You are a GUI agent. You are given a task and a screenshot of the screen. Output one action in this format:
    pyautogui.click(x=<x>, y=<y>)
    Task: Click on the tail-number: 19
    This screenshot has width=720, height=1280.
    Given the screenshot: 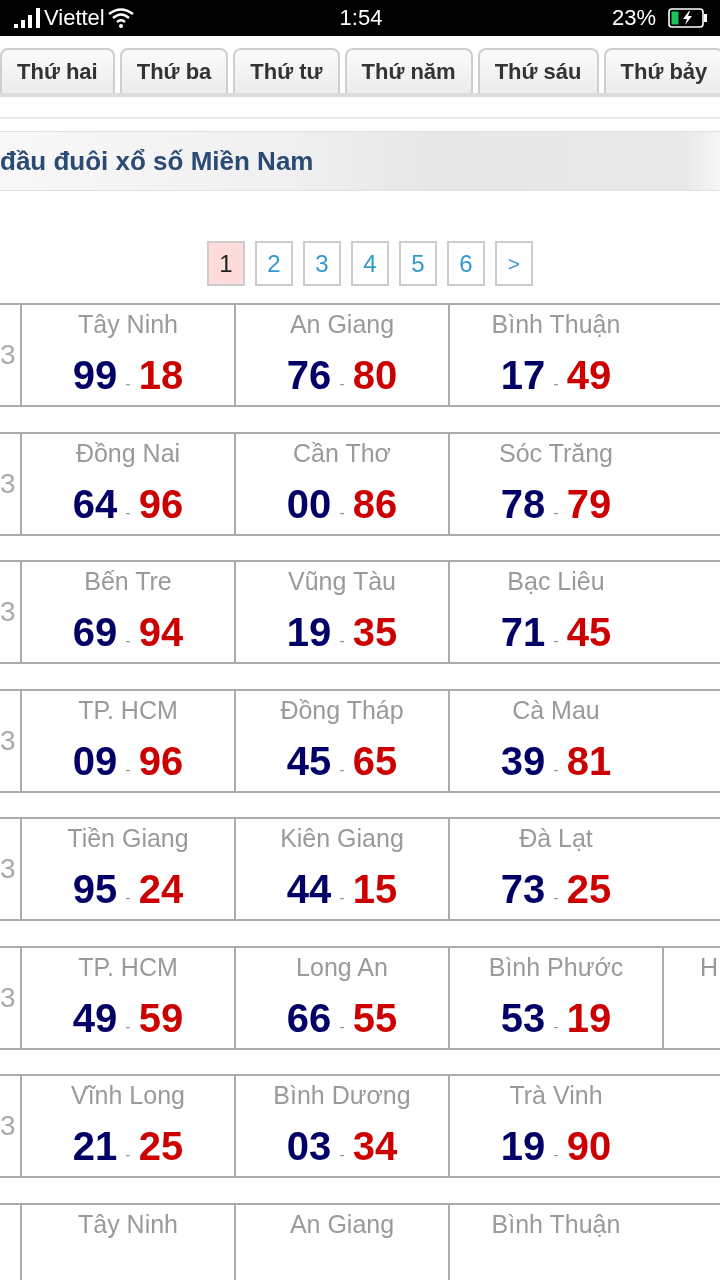 What is the action you would take?
    pyautogui.click(x=589, y=1017)
    